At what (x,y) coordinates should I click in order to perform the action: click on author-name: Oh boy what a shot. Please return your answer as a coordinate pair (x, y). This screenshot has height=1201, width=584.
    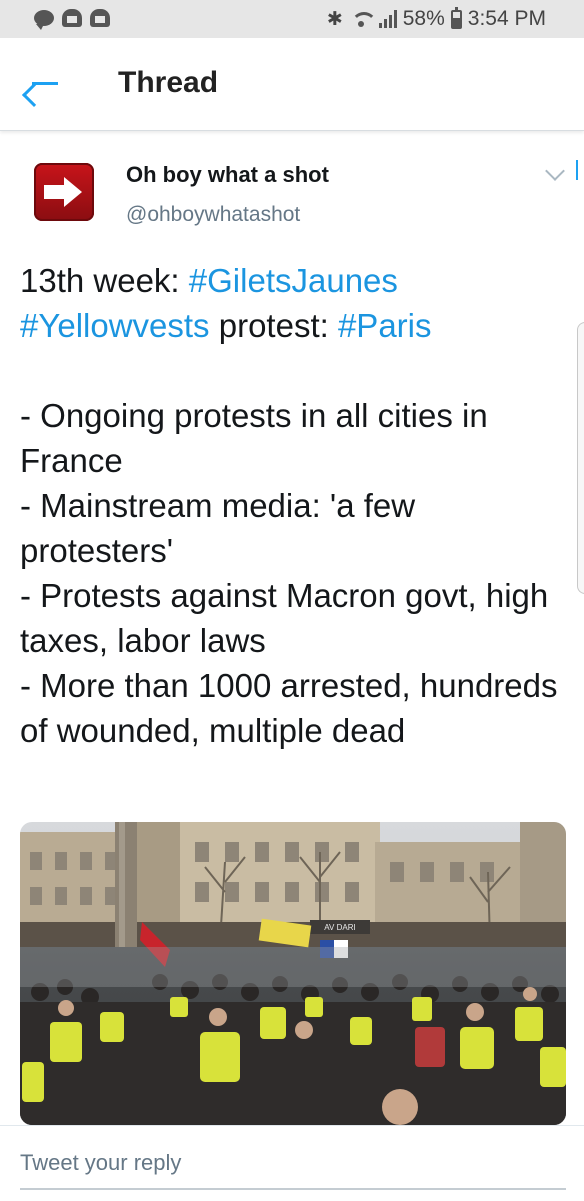
    Looking at the image, I should click on (227, 175).